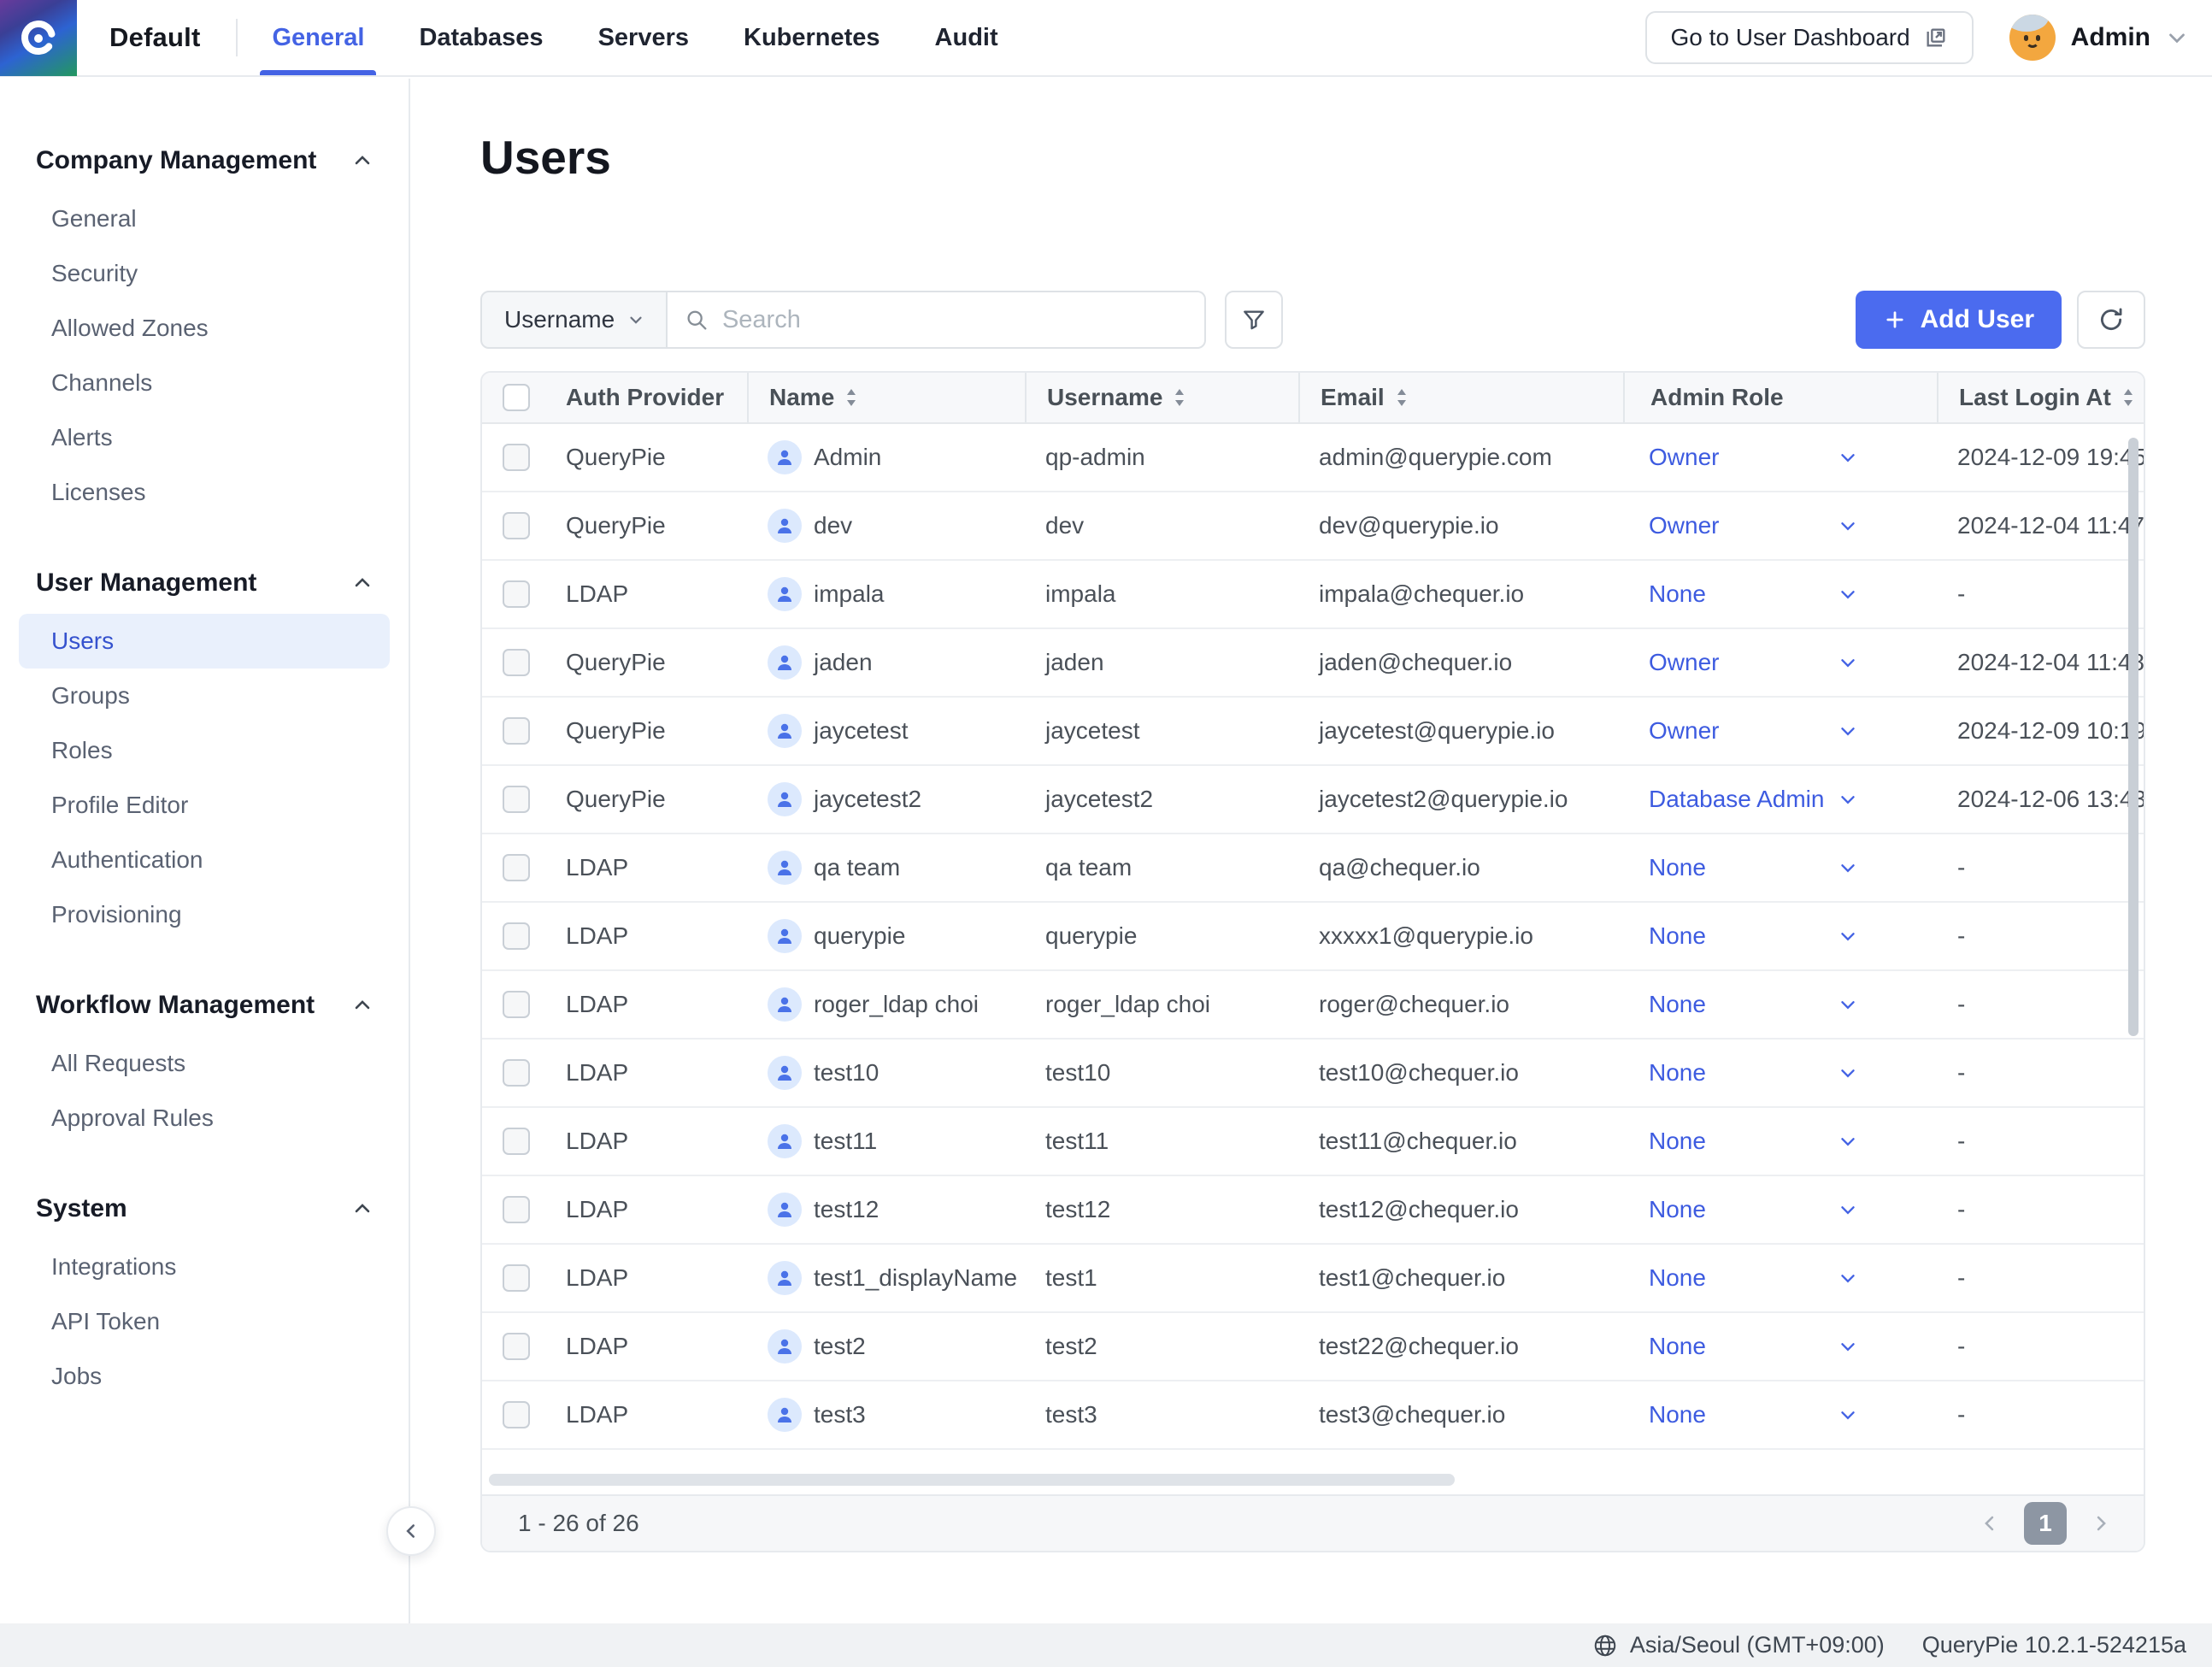 The height and width of the screenshot is (1667, 2212). Describe the element at coordinates (204, 750) in the screenshot. I see `sidebar-item-roles: Roles` at that location.